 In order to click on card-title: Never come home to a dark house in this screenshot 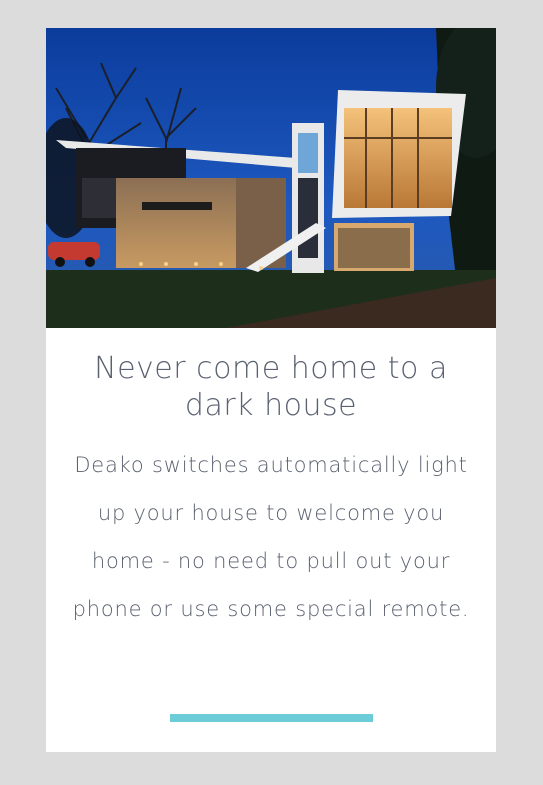, I will do `click(271, 387)`.